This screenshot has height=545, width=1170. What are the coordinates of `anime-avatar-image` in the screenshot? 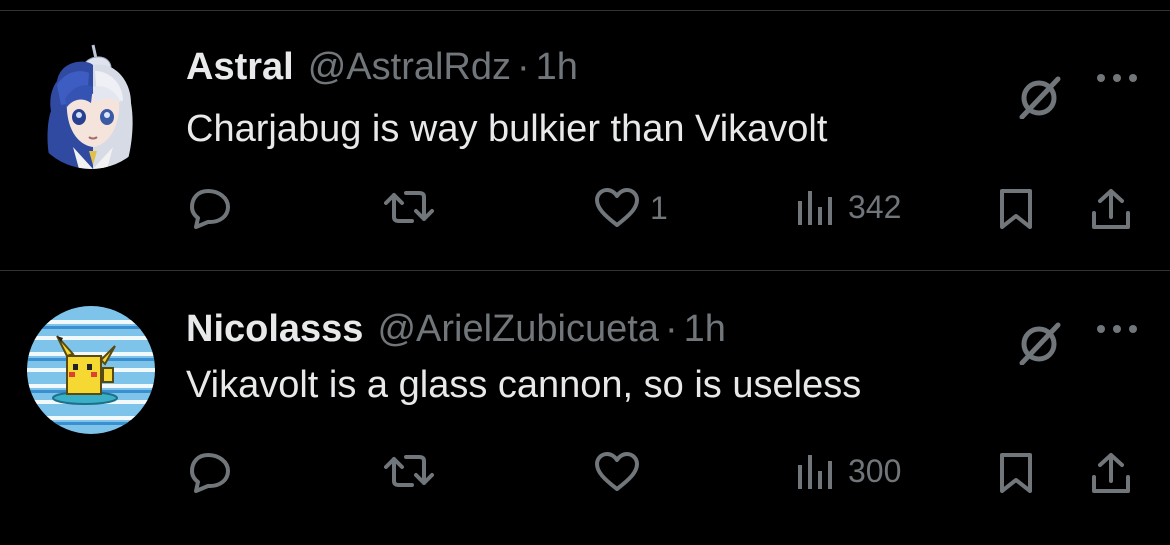 It's located at (91, 105).